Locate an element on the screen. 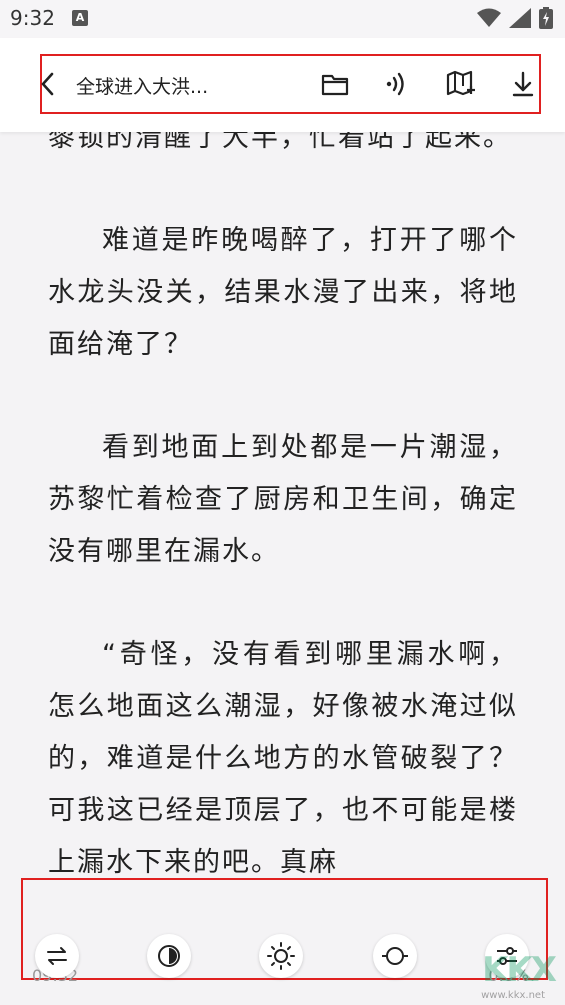 This screenshot has height=1005, width=565. toggle-button is located at coordinates (395, 956).